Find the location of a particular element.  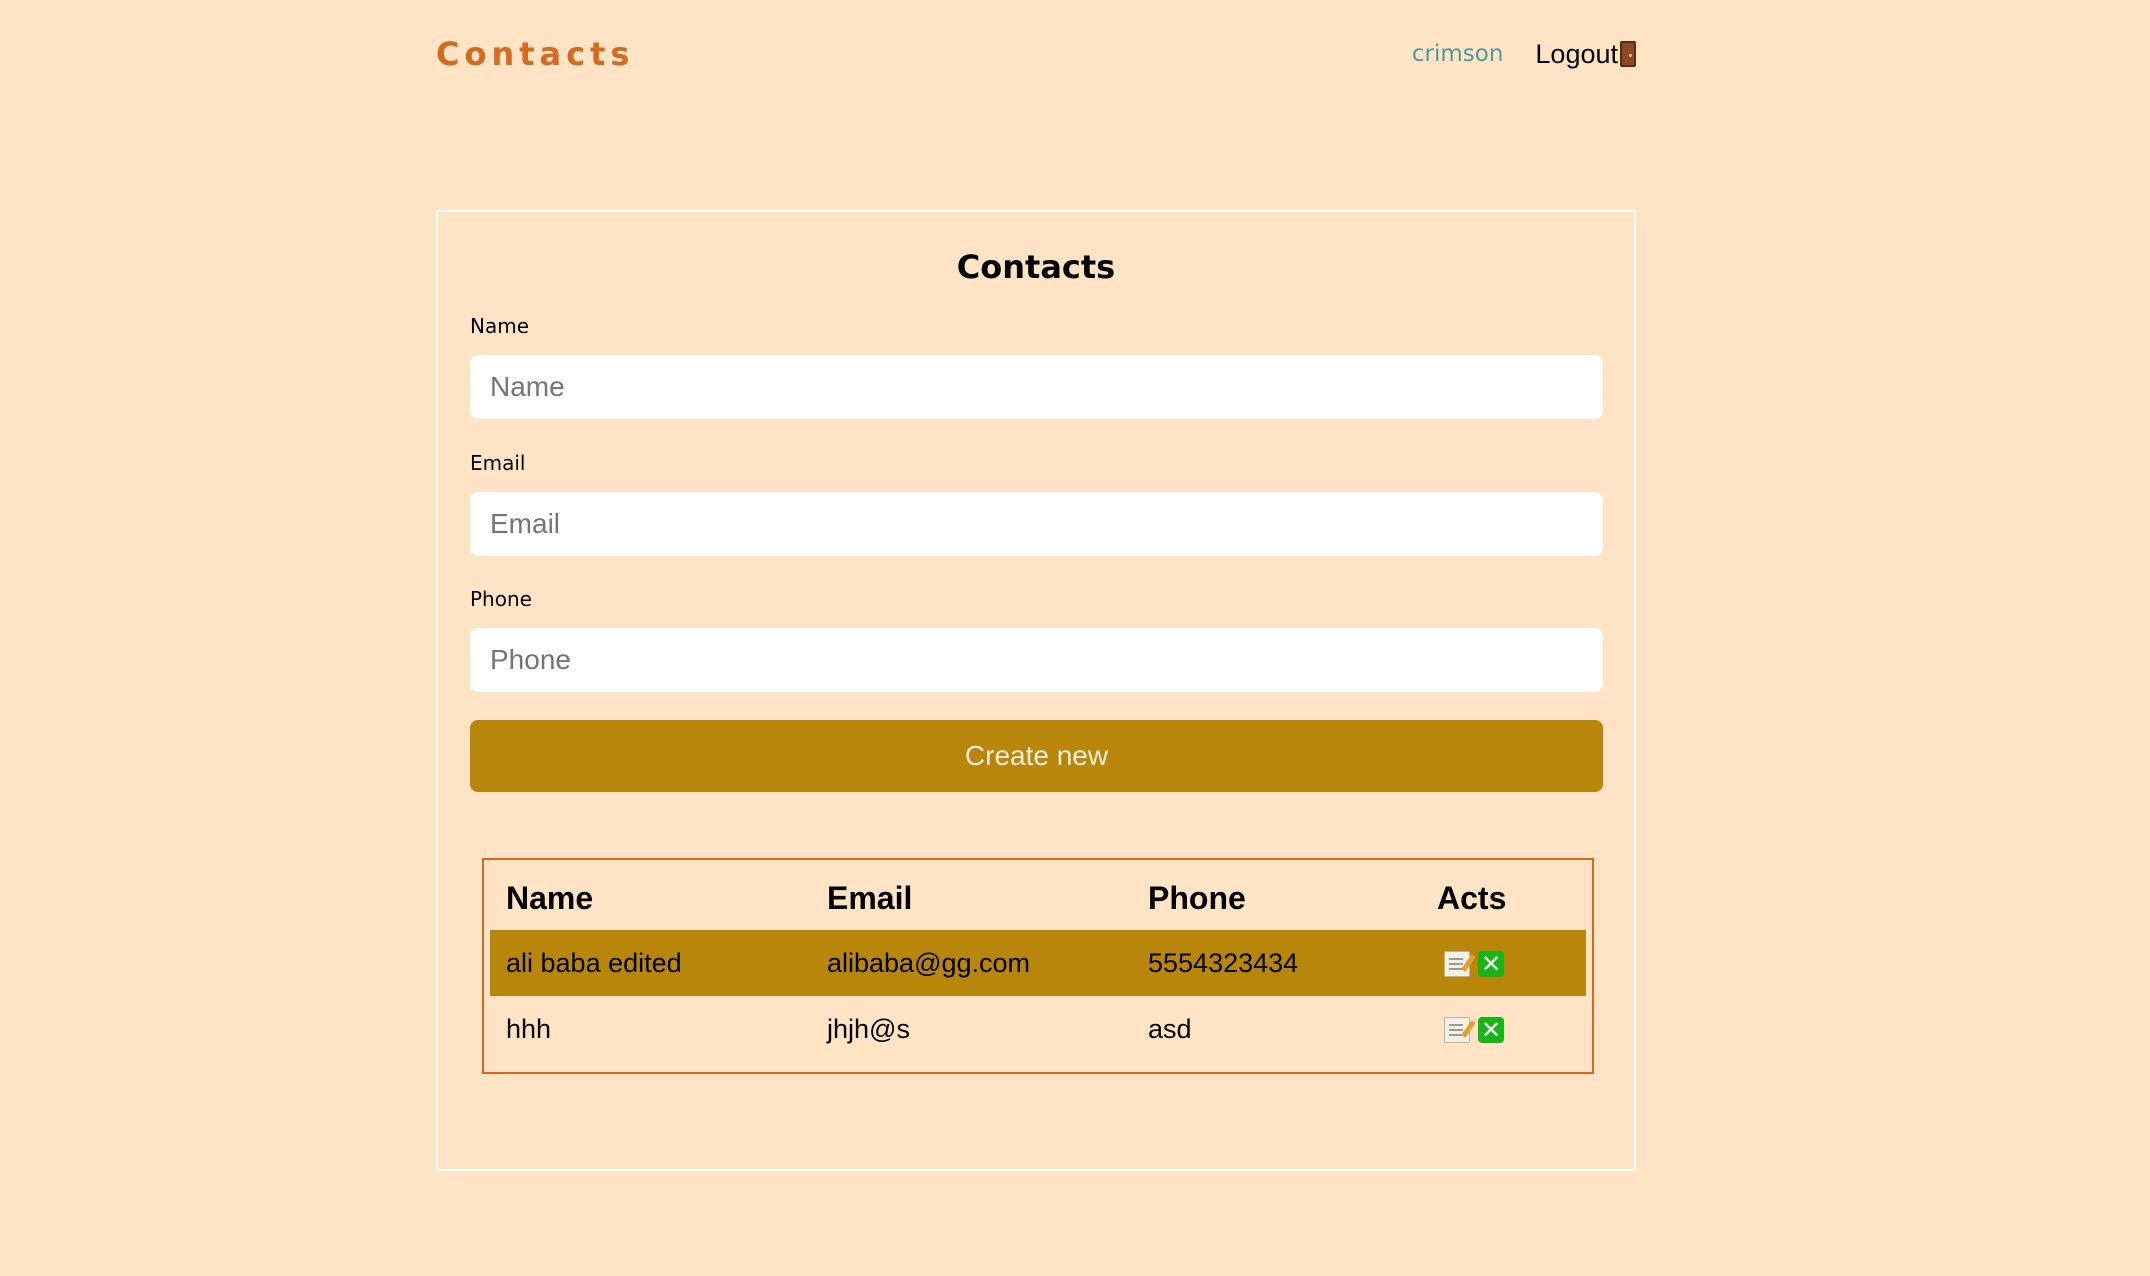

create-new-button: Create new is located at coordinates (1036, 756).